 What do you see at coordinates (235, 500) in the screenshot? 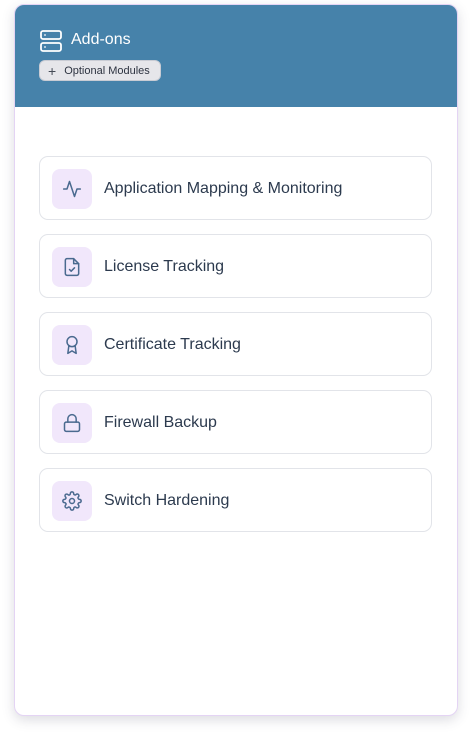
I see `addon-item-switch-hardening: Switch Hardening` at bounding box center [235, 500].